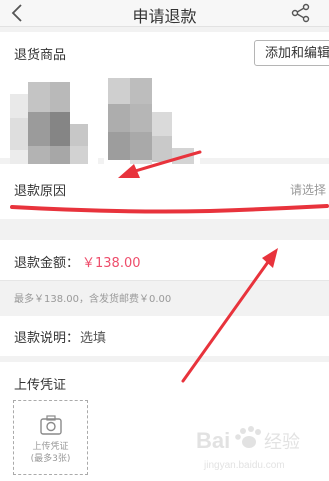 The height and width of the screenshot is (481, 329). I want to click on upload-box-limit: (最多3张), so click(50, 459).